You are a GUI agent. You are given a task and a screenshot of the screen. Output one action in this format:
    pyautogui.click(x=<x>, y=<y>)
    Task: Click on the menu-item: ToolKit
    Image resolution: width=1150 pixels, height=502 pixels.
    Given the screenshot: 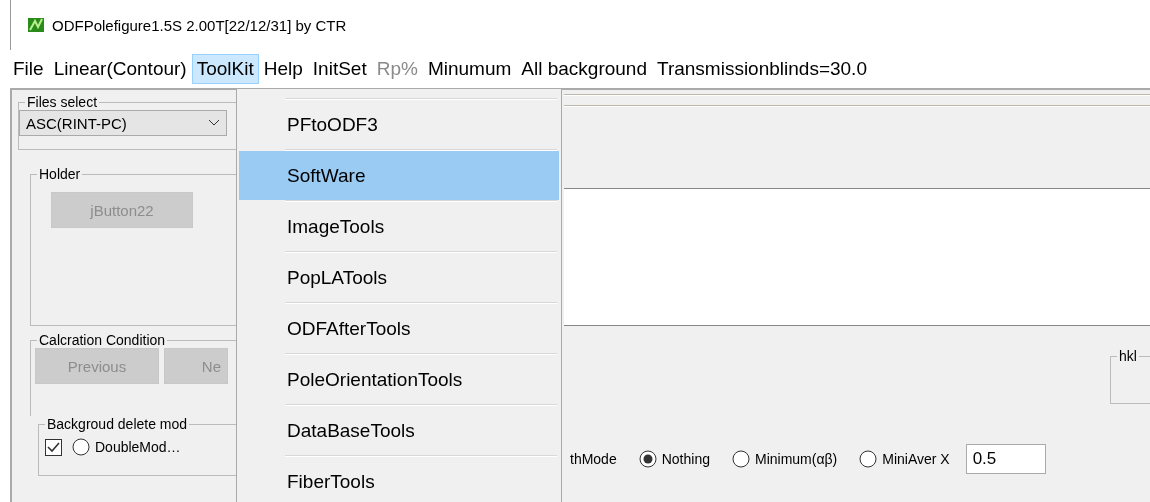 What is the action you would take?
    pyautogui.click(x=225, y=69)
    